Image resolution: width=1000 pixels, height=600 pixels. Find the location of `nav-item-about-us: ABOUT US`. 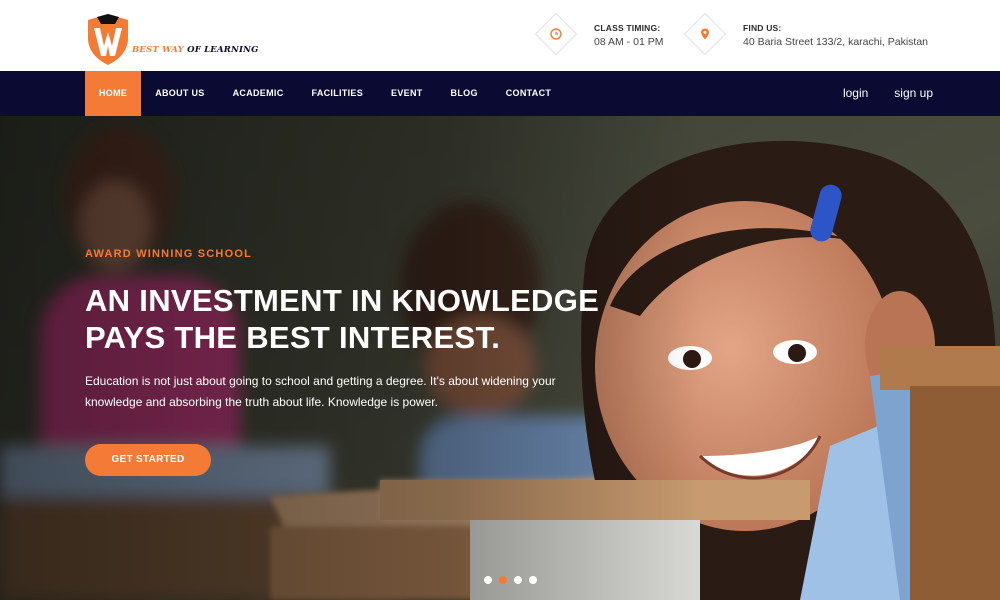

nav-item-about-us: ABOUT US is located at coordinates (179, 93).